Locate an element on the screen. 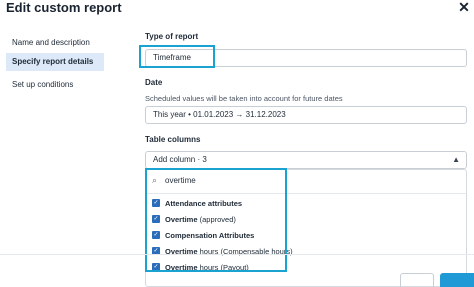  column-option-overtime-payout: ✓ Overtime hours (Payout) is located at coordinates (200, 267).